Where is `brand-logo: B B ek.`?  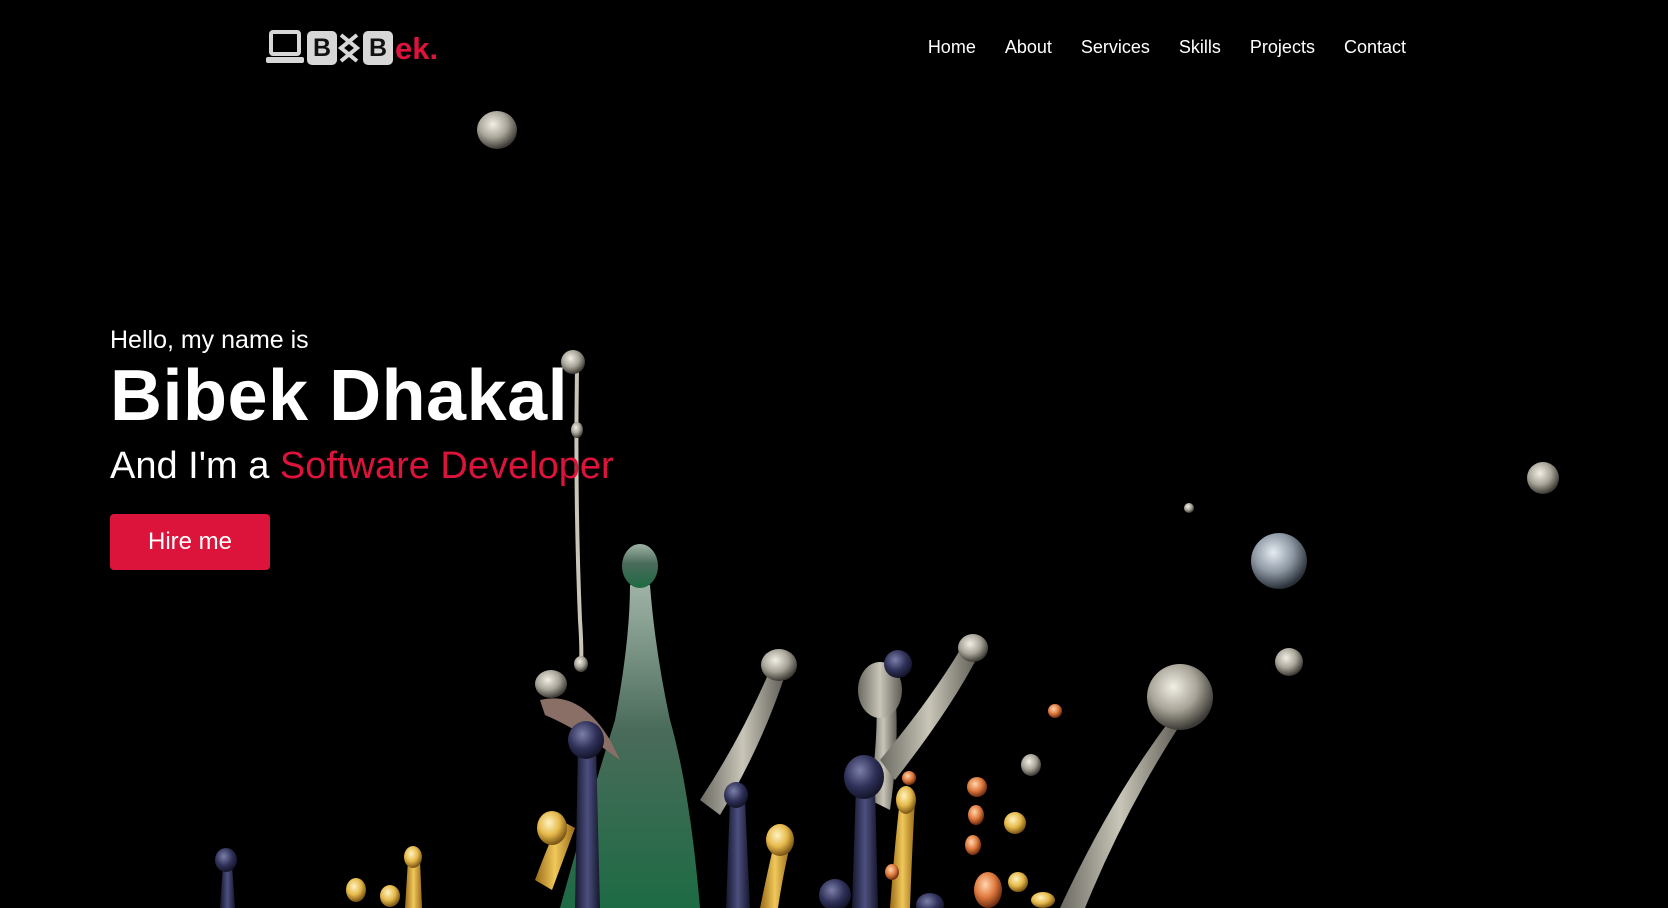
brand-logo: B B ek. is located at coordinates (351, 48).